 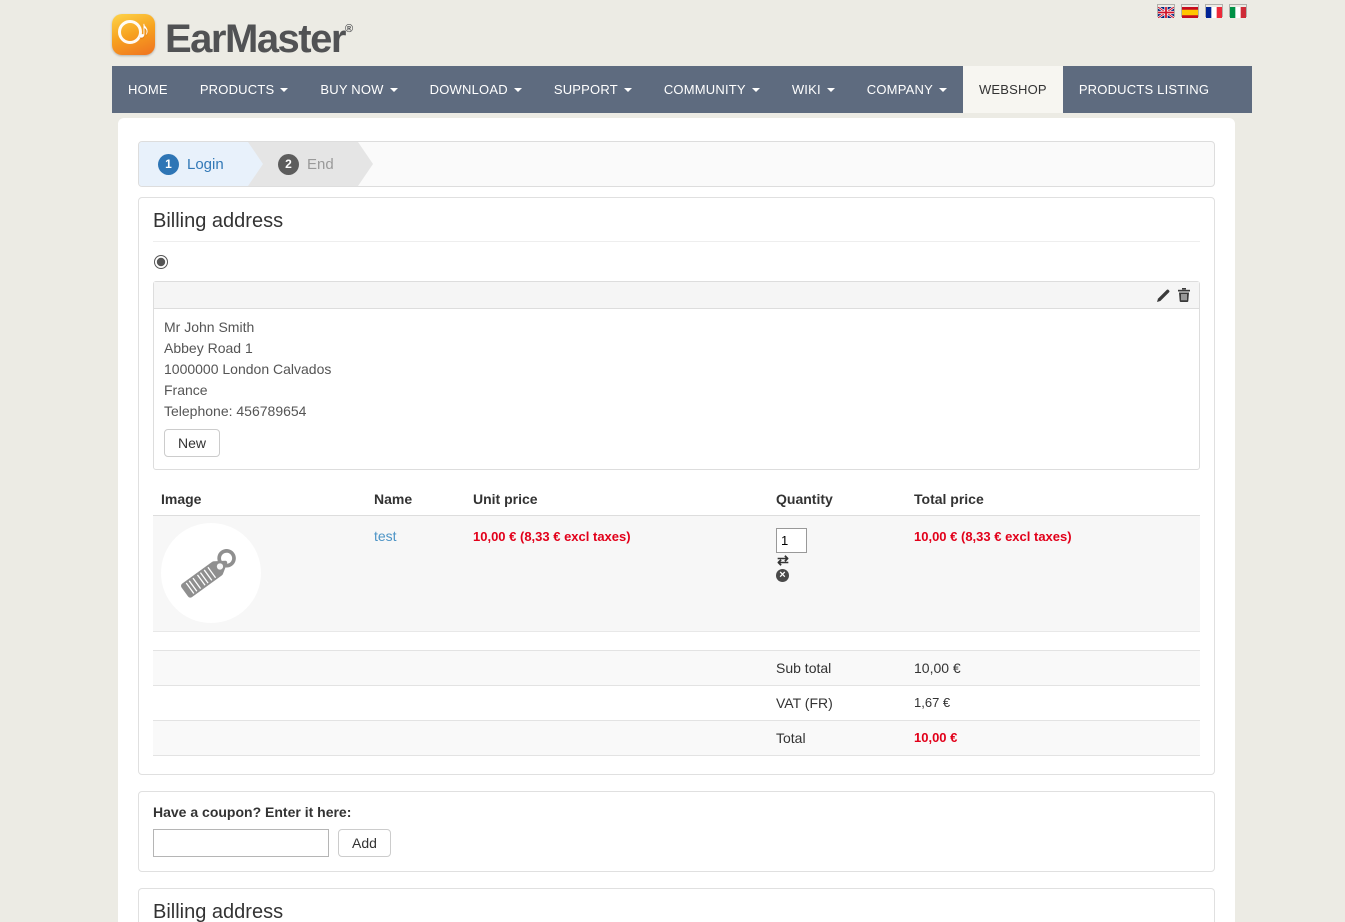 I want to click on checkout-stepper: 2 End 1 Login, so click(x=676, y=164).